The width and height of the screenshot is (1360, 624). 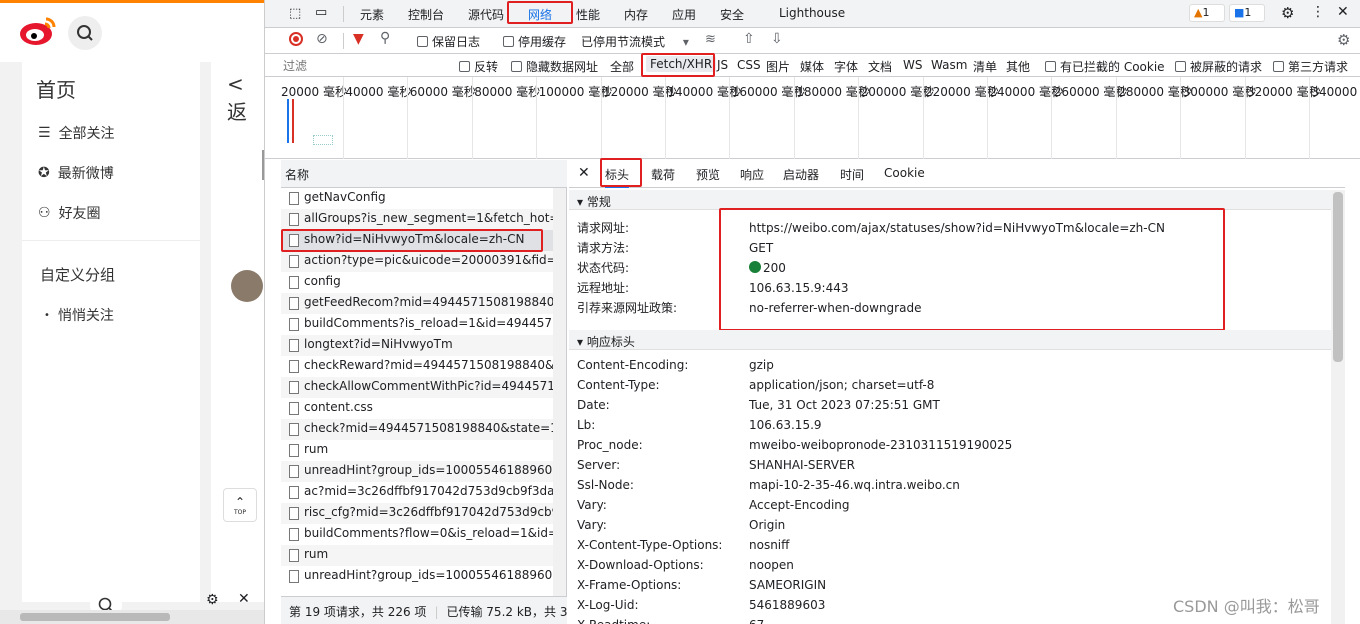 I want to click on tab-headers: 标头, so click(x=617, y=177).